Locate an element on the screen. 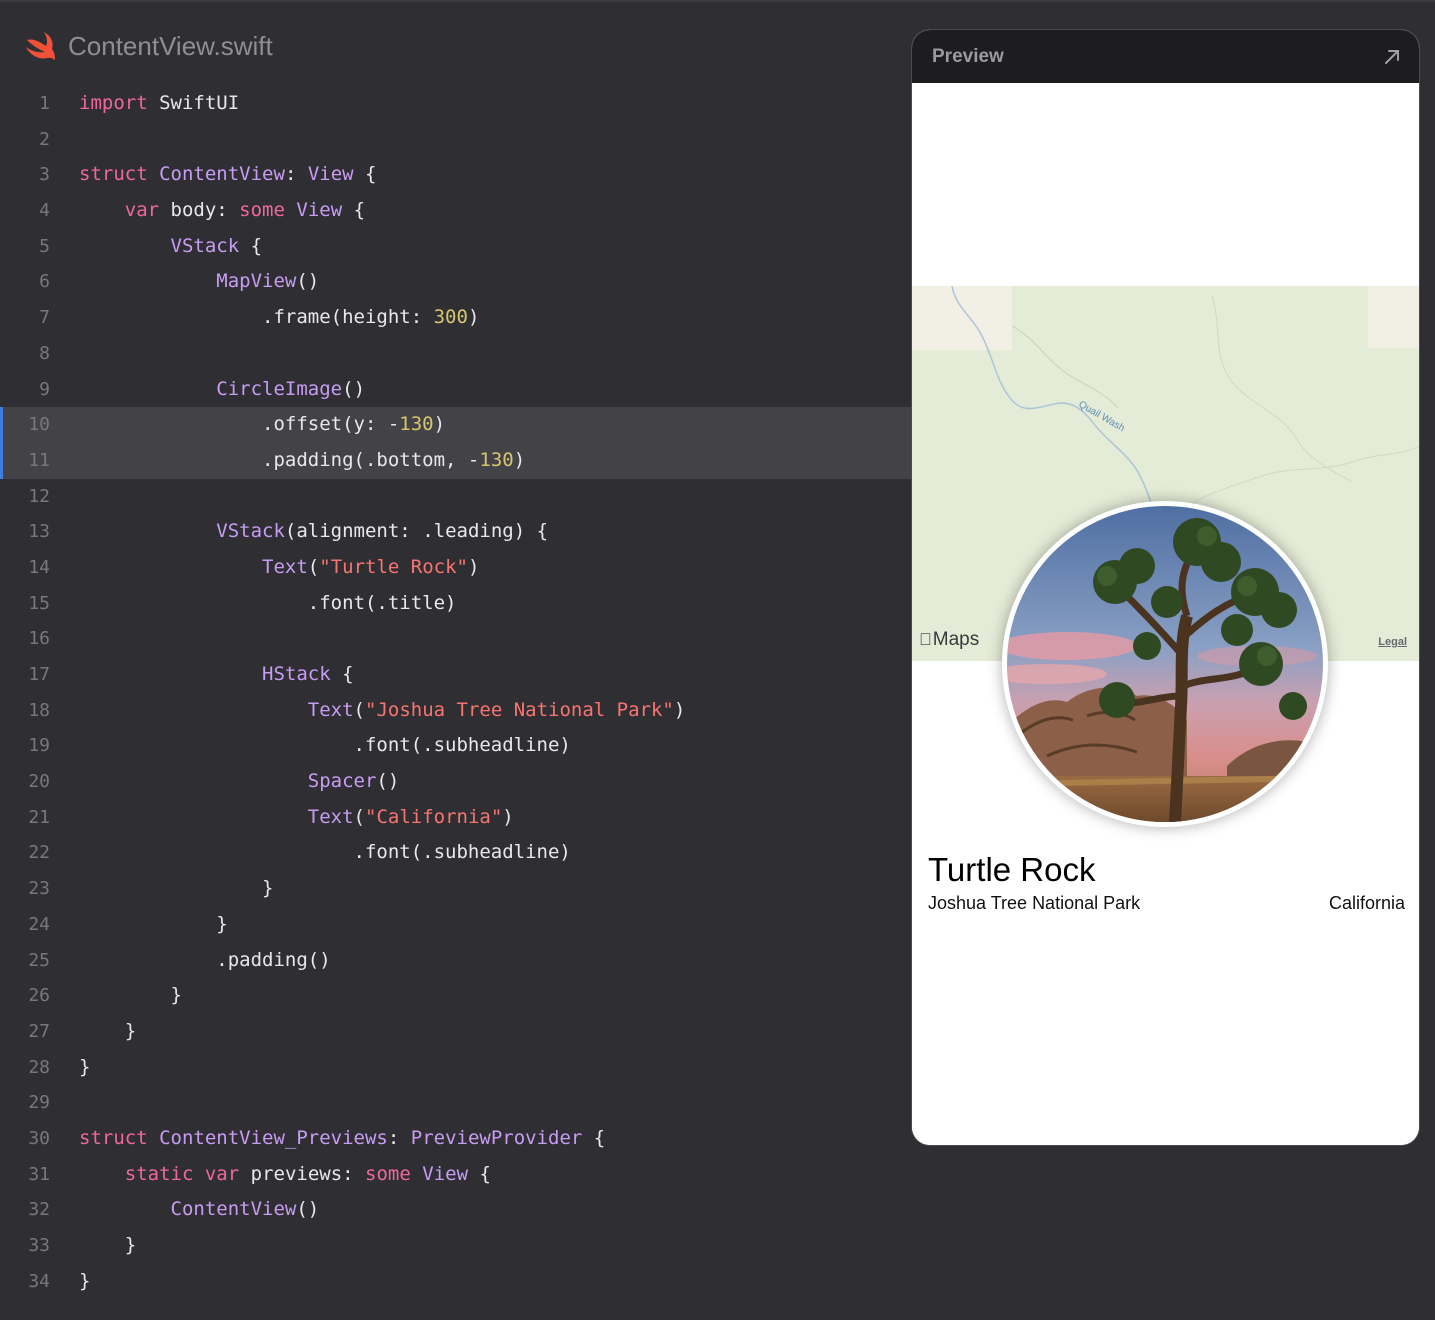 This screenshot has width=1435, height=1320. code-line: 27 } is located at coordinates (455, 1032).